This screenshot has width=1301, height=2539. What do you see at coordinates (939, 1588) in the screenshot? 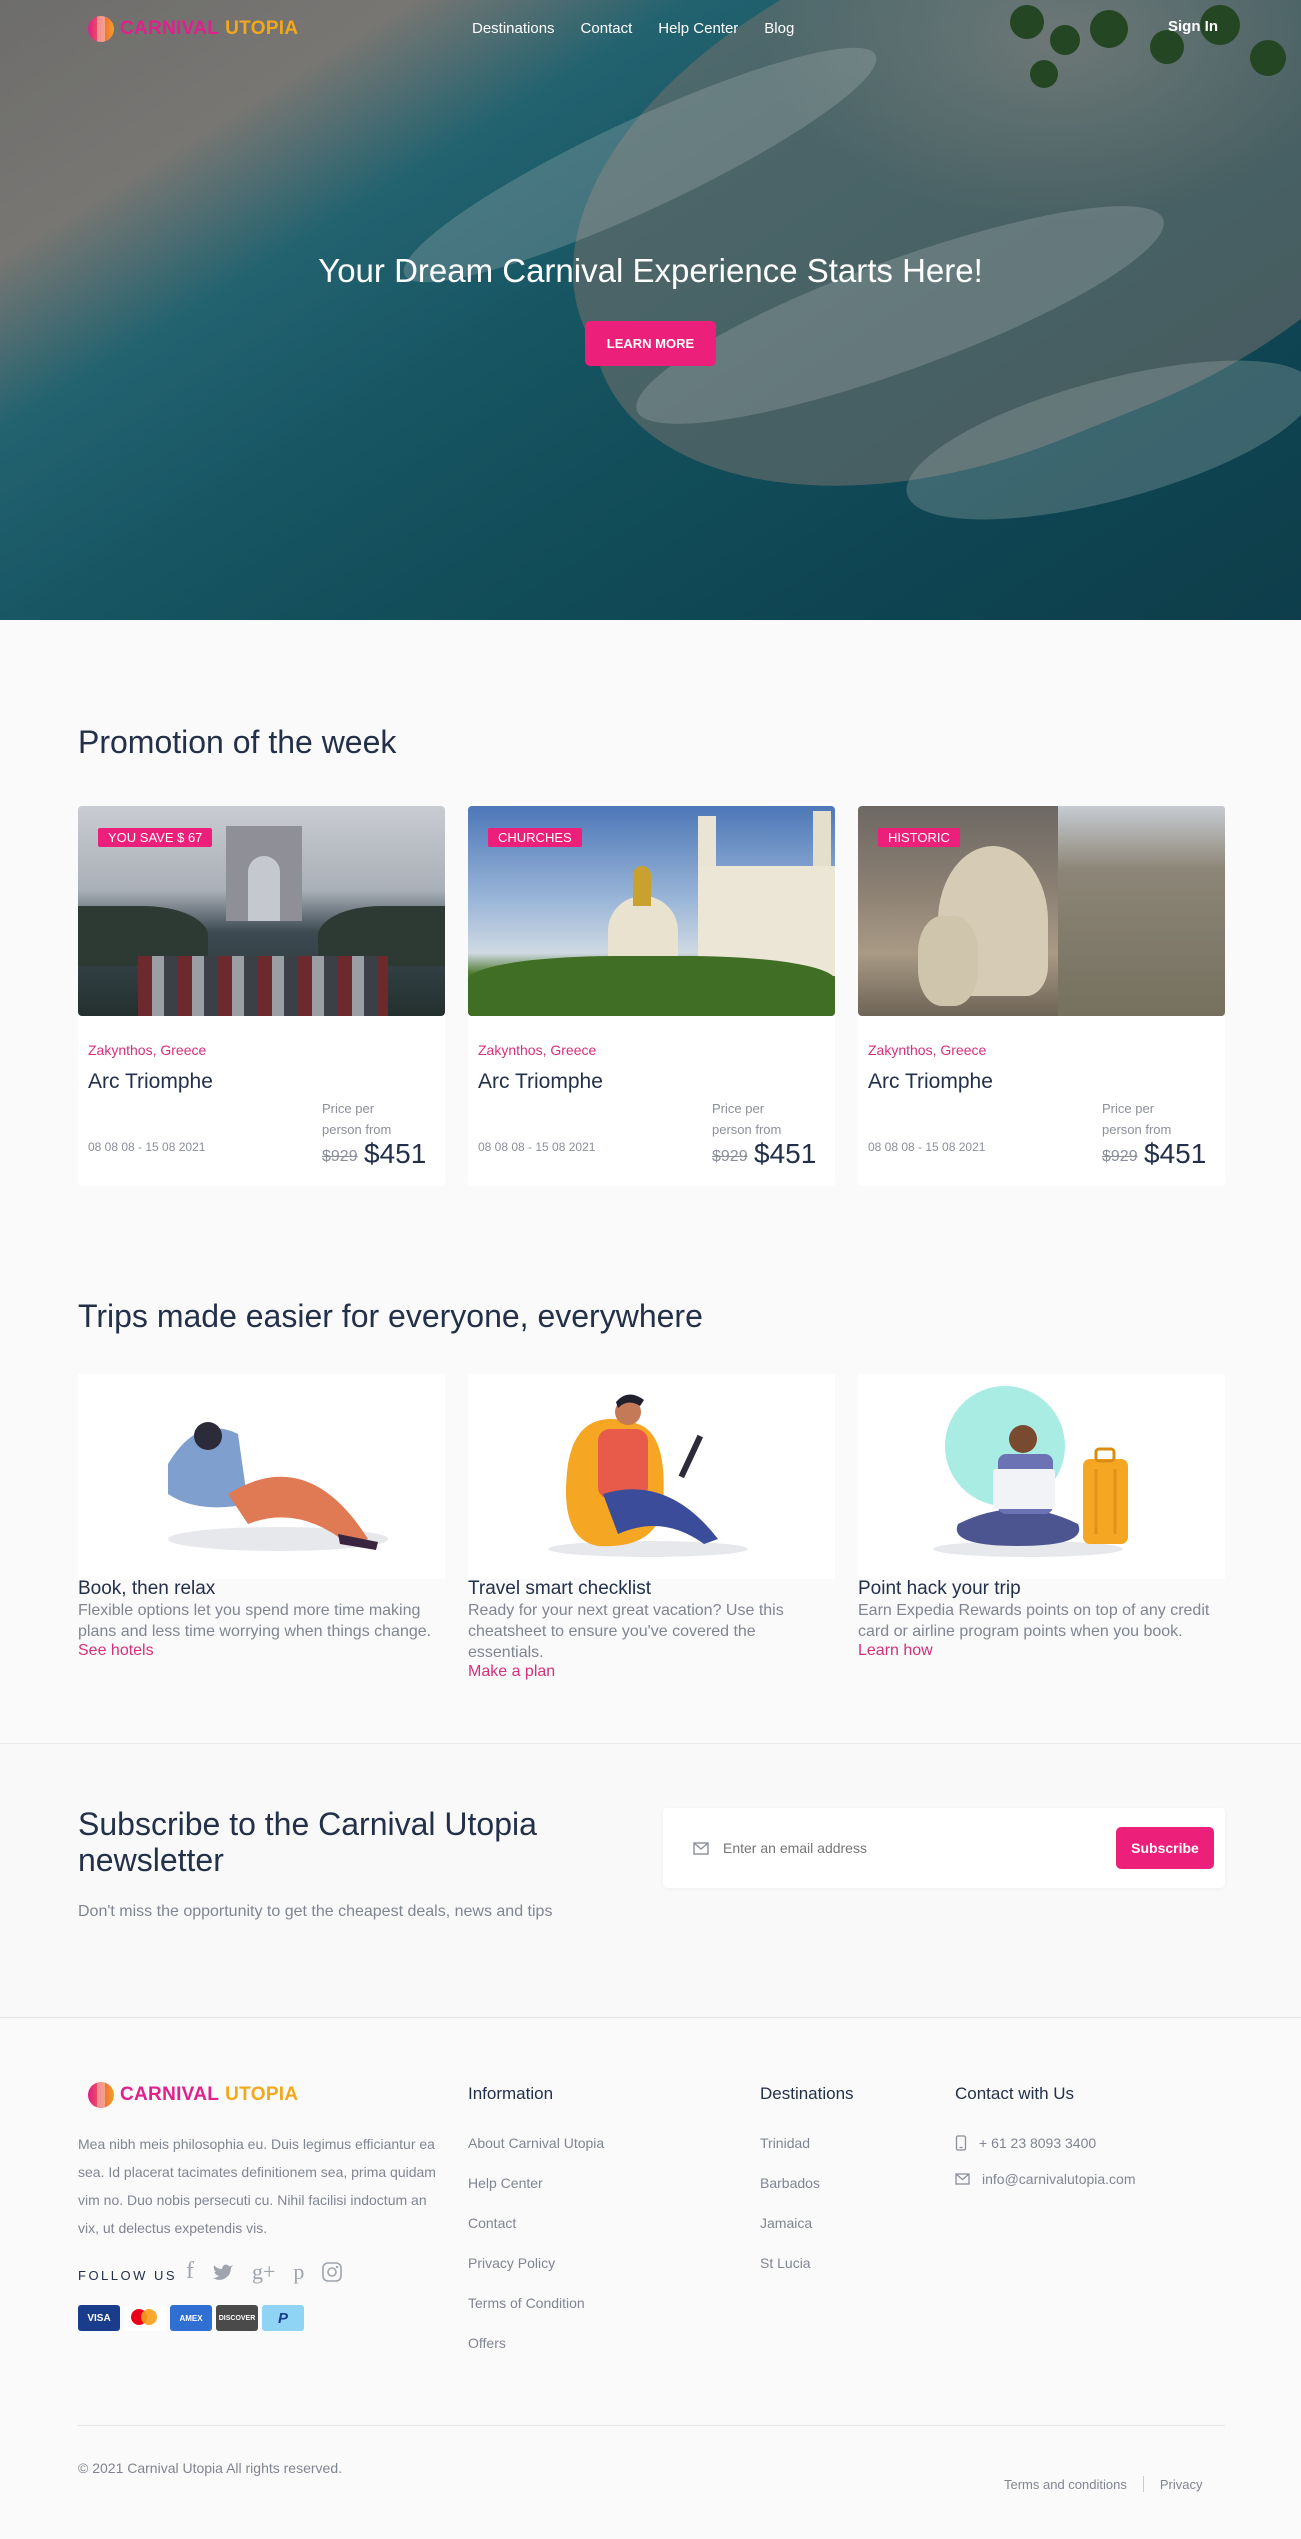
I see `trip-title: Point hack your trip` at bounding box center [939, 1588].